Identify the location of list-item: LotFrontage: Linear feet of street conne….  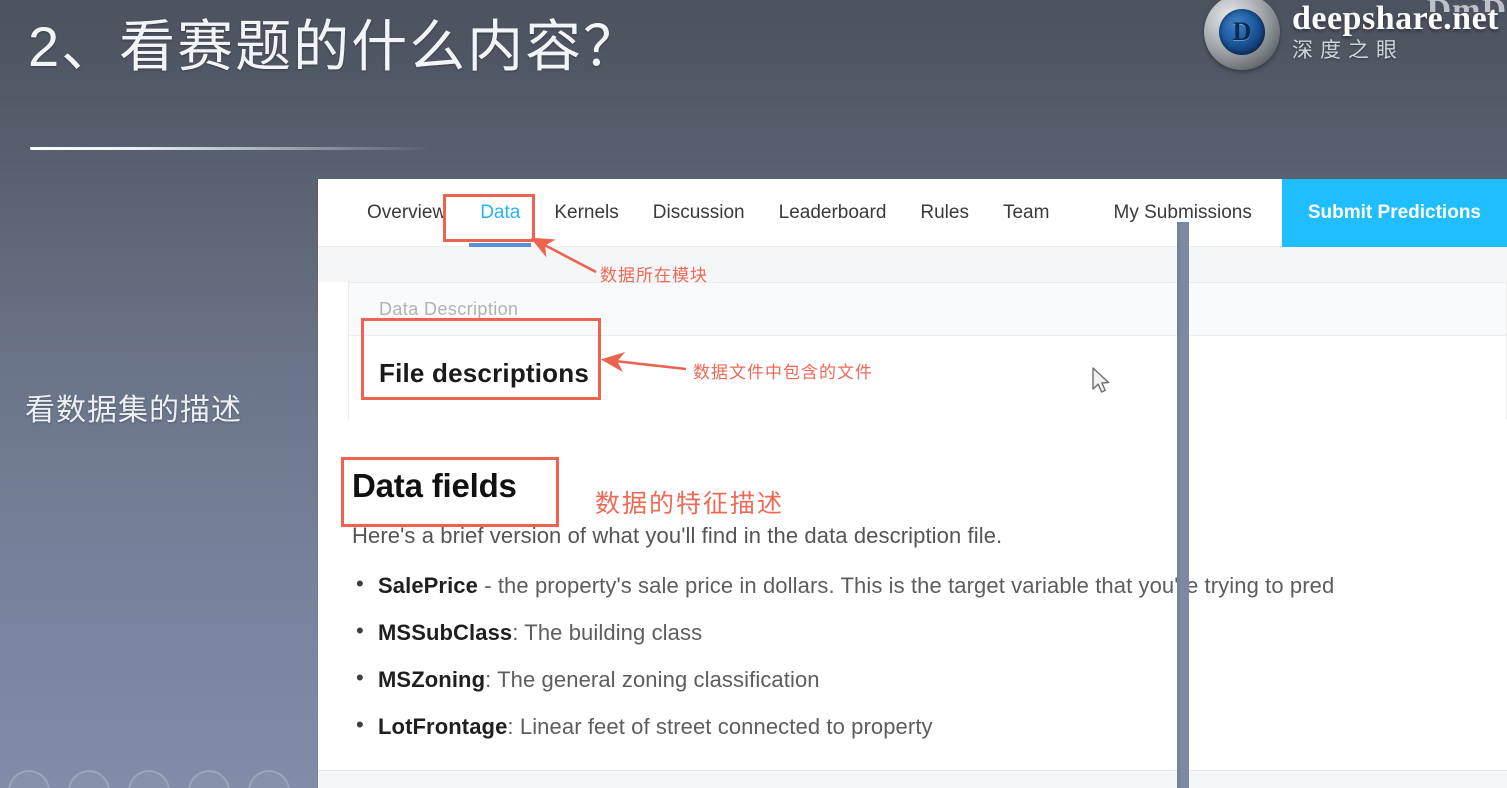
(929, 726).